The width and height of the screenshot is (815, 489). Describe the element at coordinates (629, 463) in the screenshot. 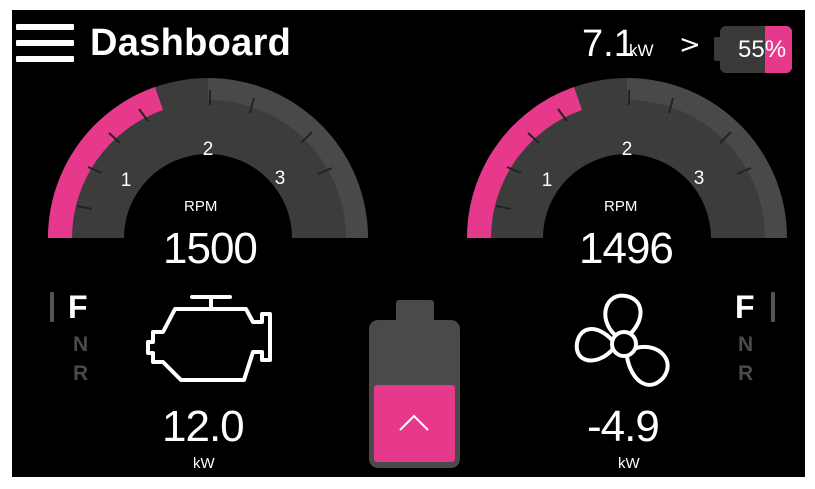

I see `propeller-power-unit: kW` at that location.